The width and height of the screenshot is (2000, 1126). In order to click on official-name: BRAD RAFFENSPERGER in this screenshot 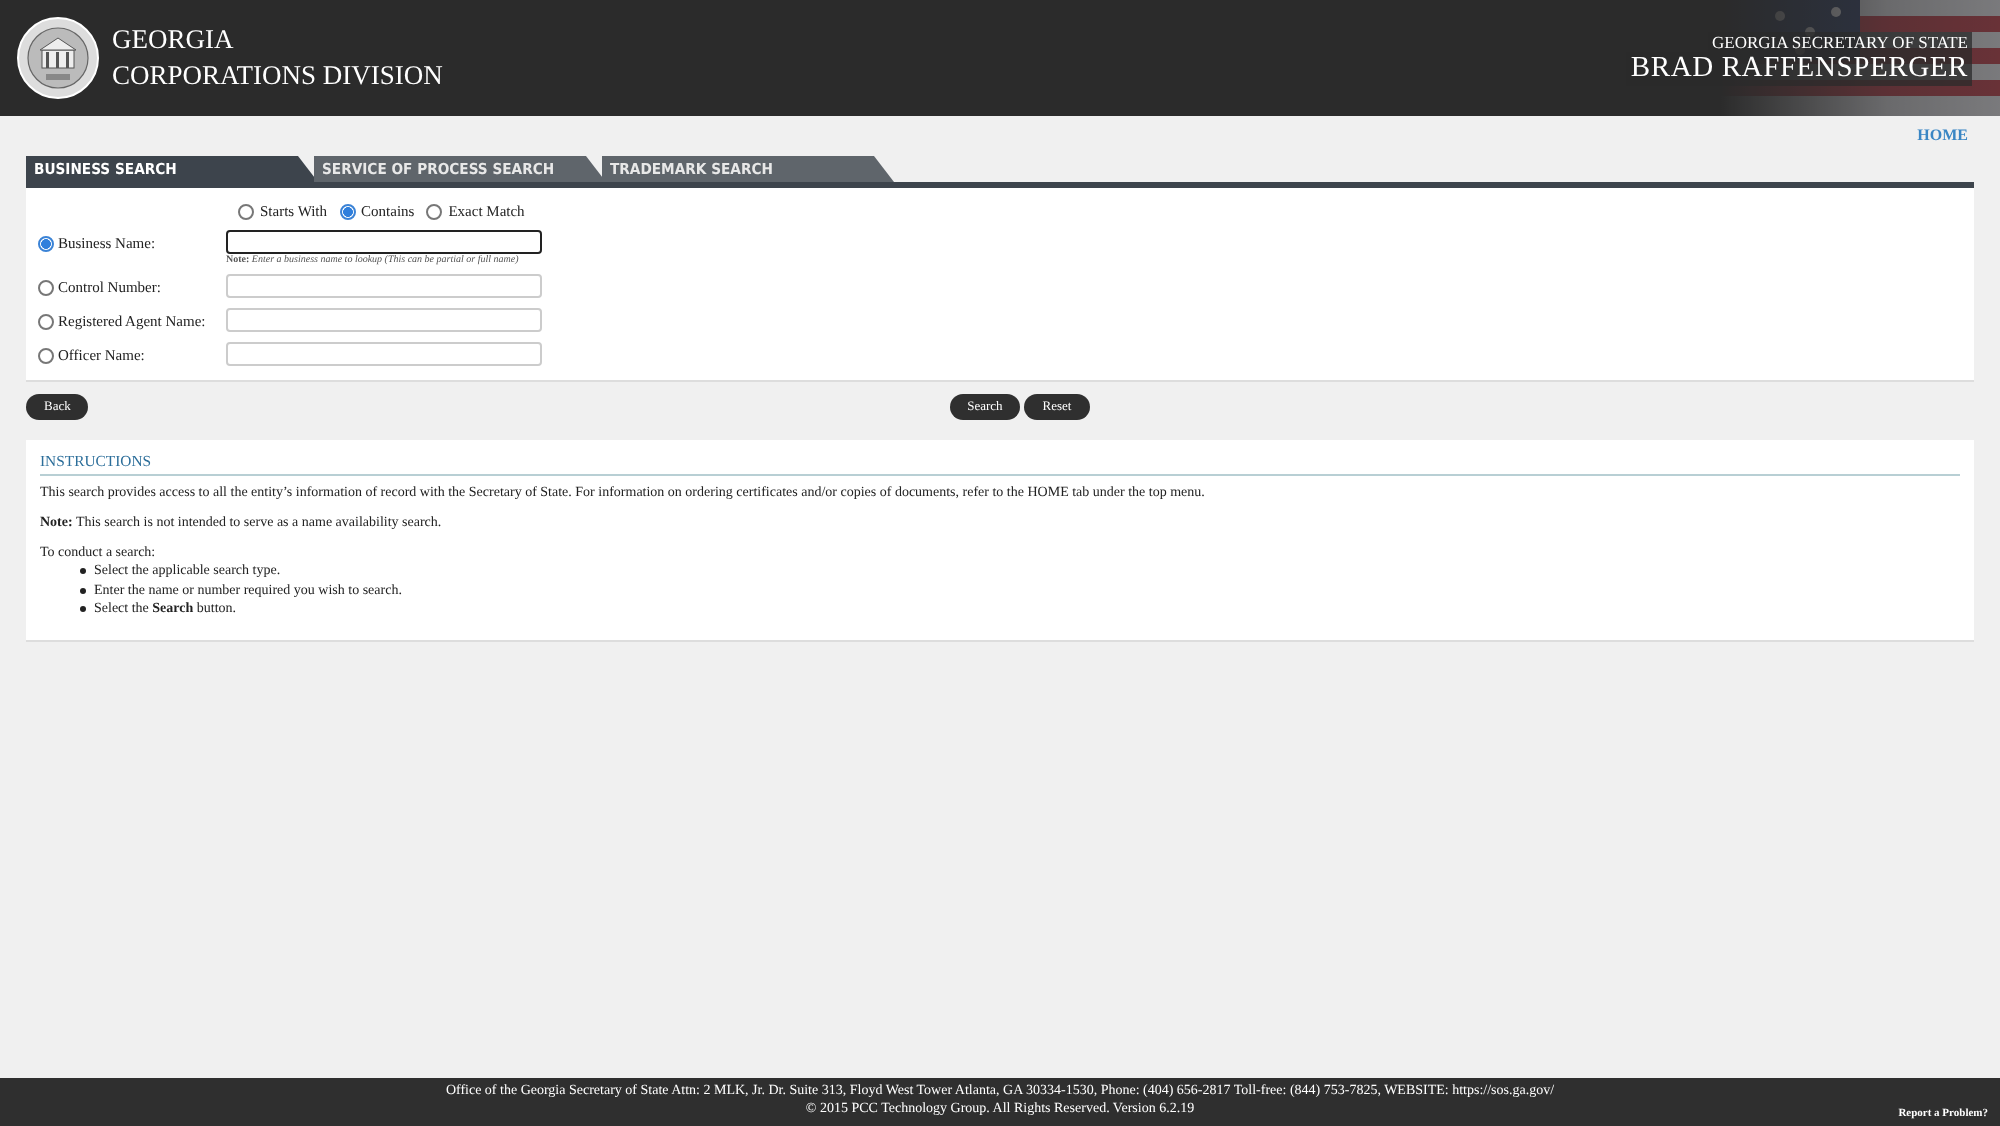, I will do `click(1799, 68)`.